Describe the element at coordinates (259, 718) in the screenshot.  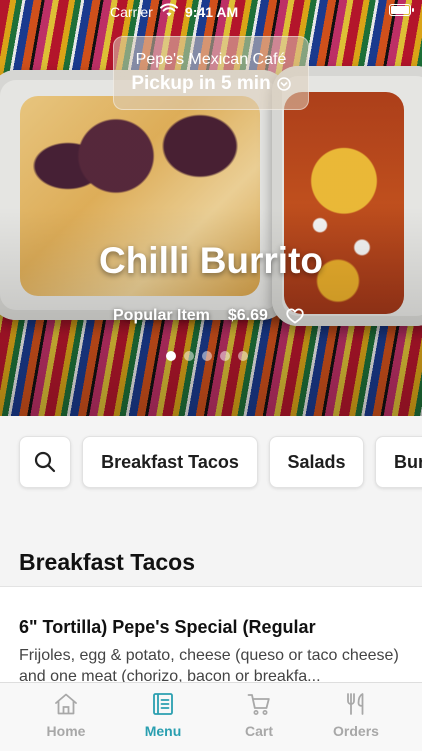
I see `tab-cart: Cart` at that location.